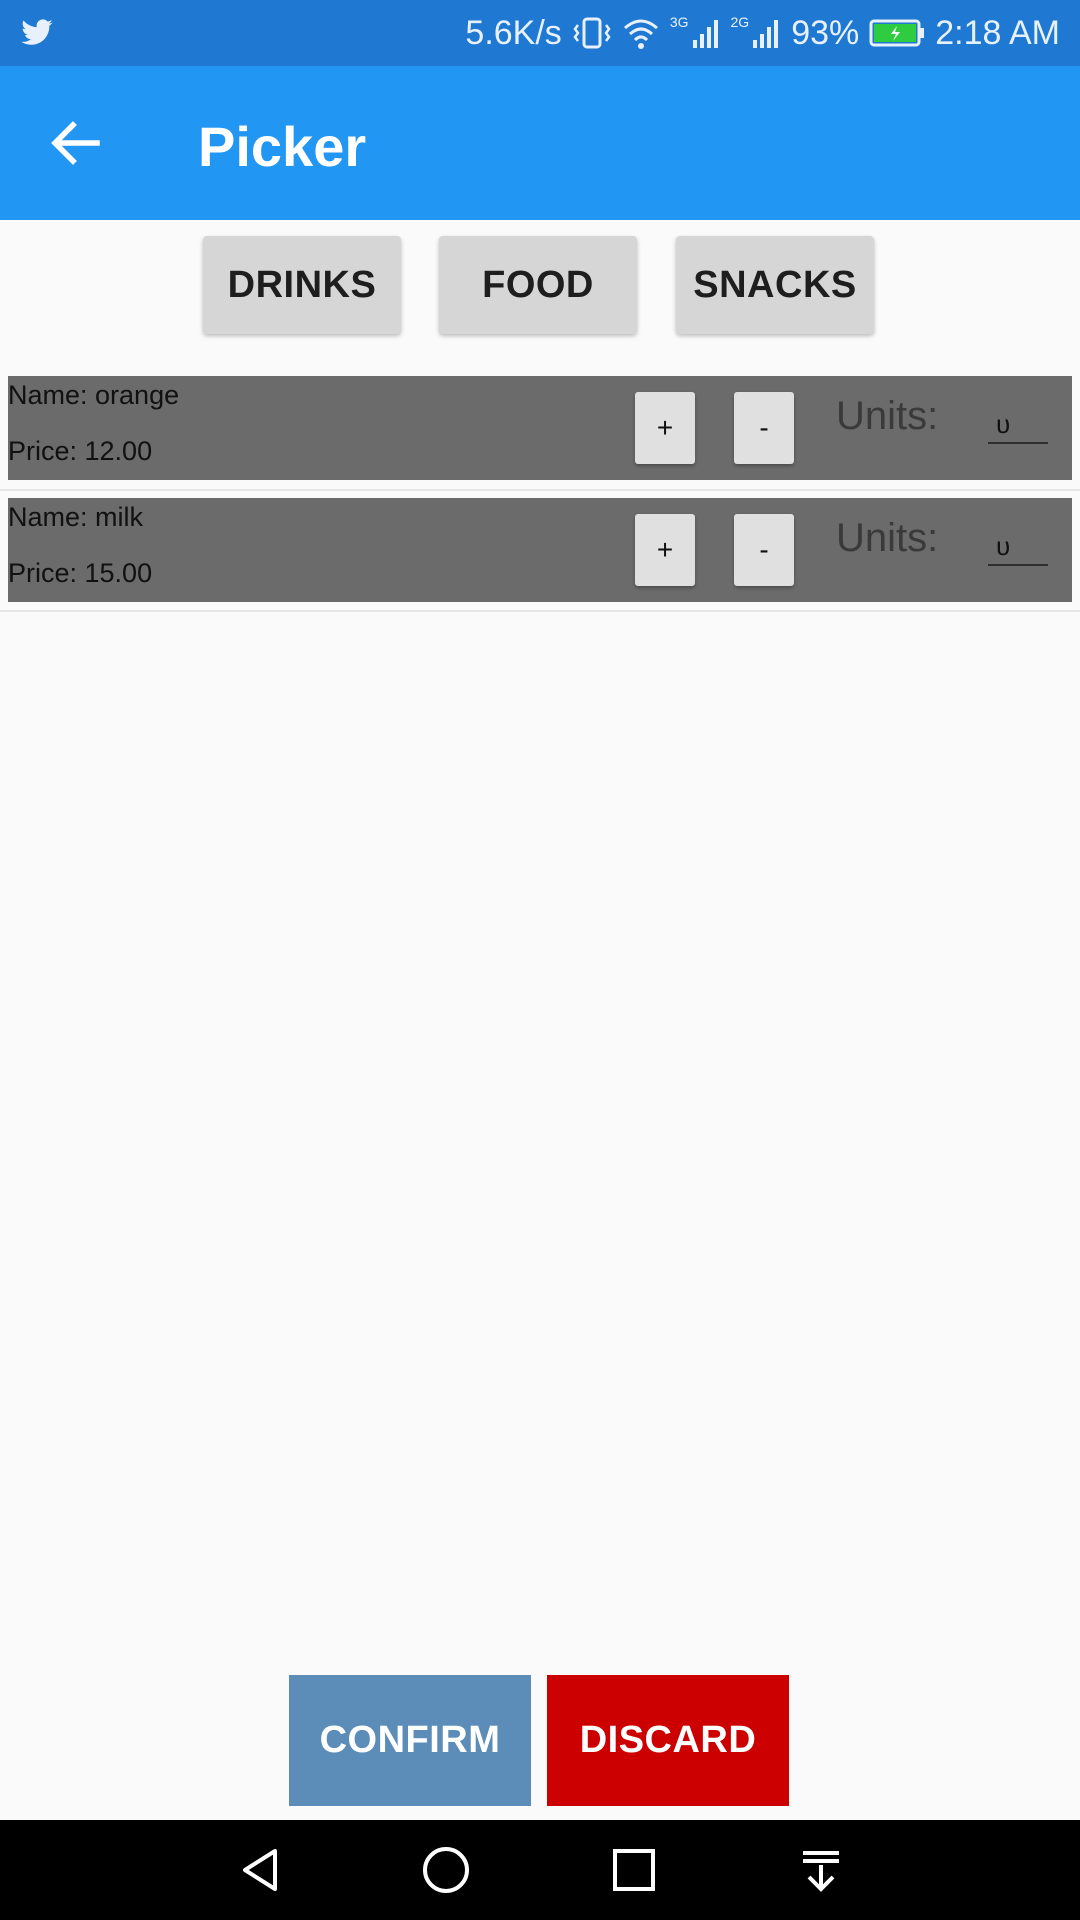 The width and height of the screenshot is (1080, 1920). Describe the element at coordinates (825, 32) in the screenshot. I see `battery-percent: 93%` at that location.